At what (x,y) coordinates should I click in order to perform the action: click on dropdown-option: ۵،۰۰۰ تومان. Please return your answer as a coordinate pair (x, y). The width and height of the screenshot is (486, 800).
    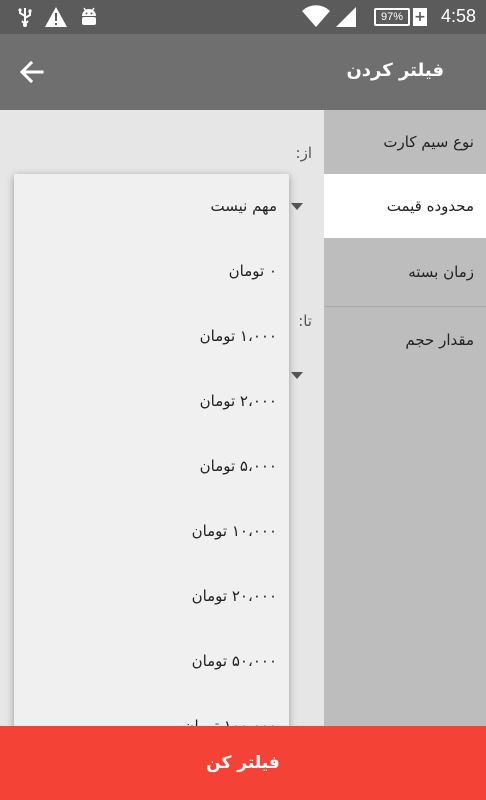
    Looking at the image, I should click on (238, 466).